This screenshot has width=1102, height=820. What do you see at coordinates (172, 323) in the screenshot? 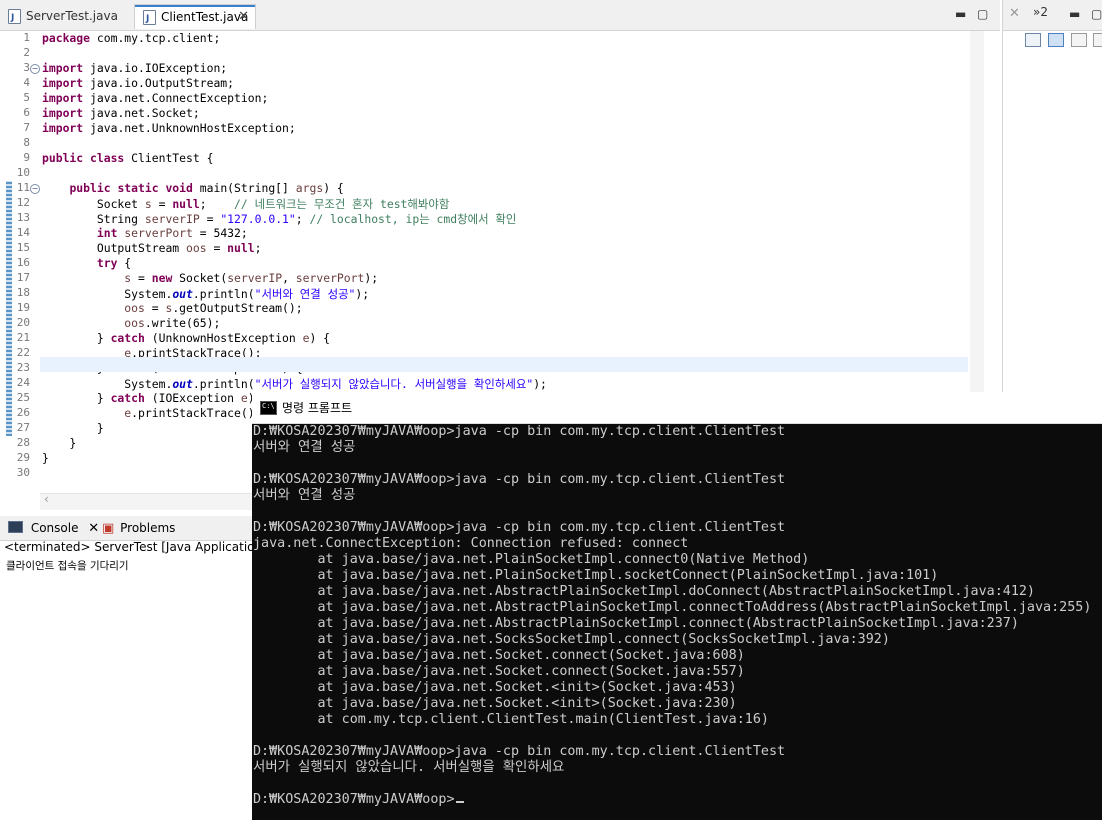
I see `code-line: oos.write(65);` at bounding box center [172, 323].